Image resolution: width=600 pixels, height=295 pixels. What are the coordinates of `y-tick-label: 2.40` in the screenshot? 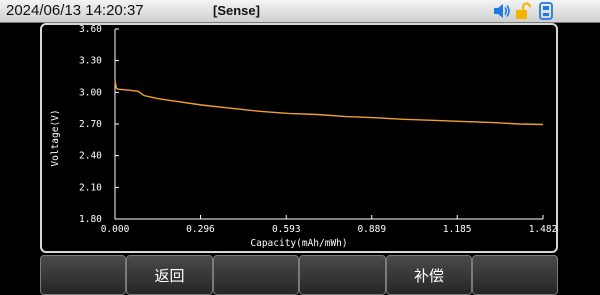 It's located at (90, 156).